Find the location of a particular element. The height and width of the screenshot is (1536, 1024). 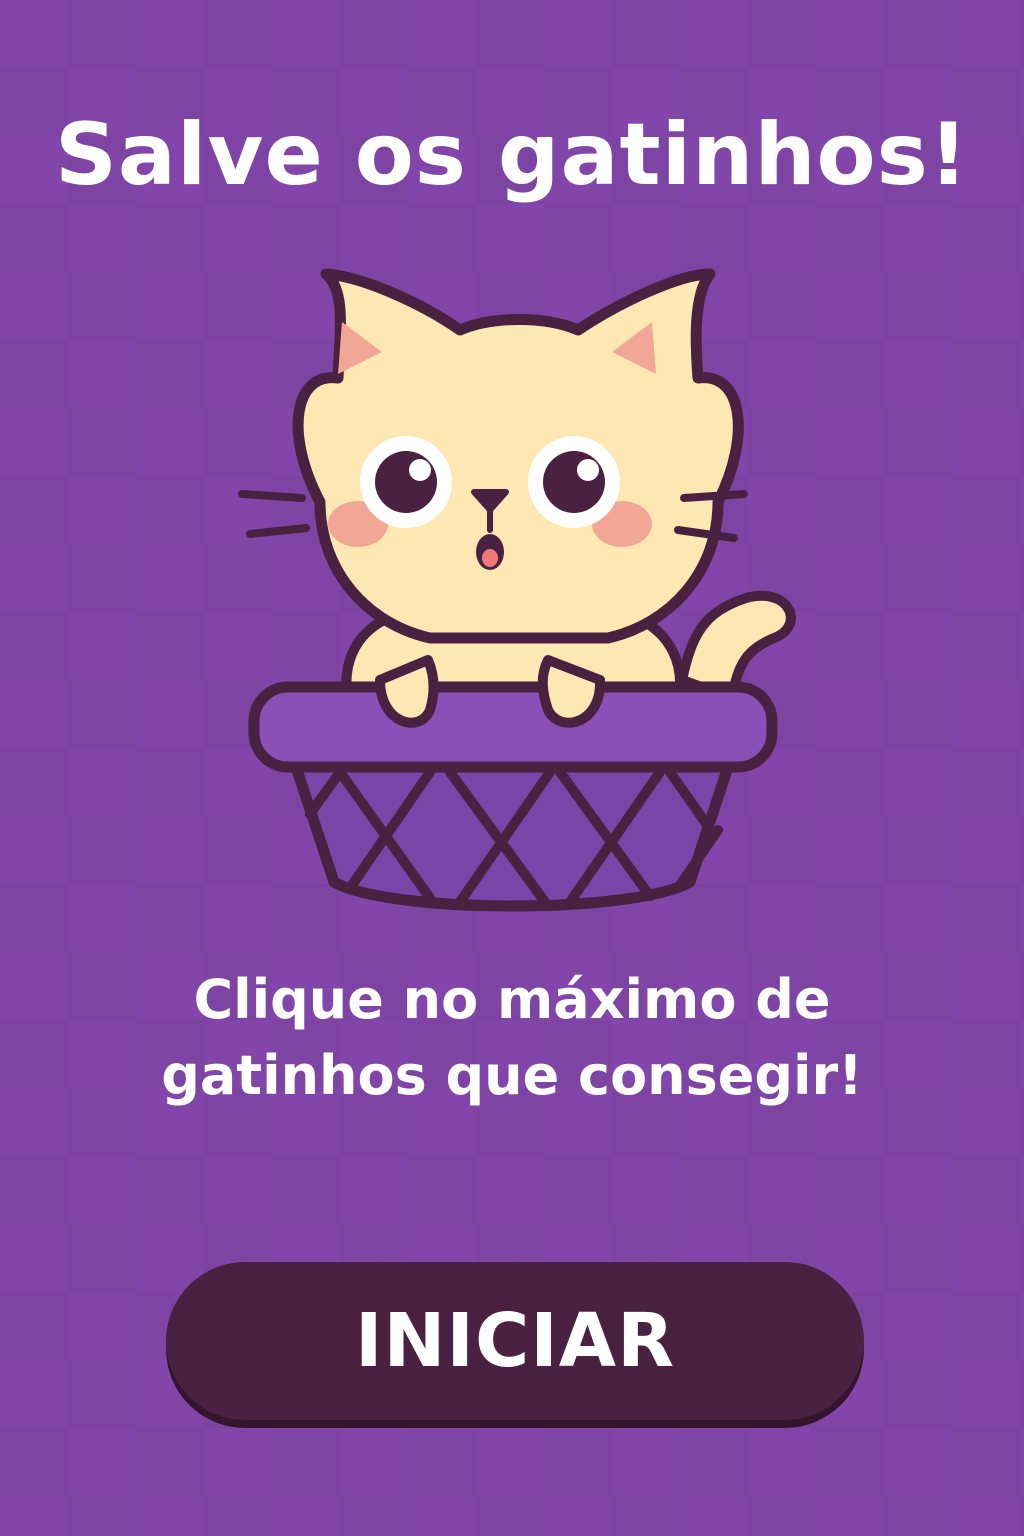

game-title: Salve os gatinhos! is located at coordinates (512, 155).